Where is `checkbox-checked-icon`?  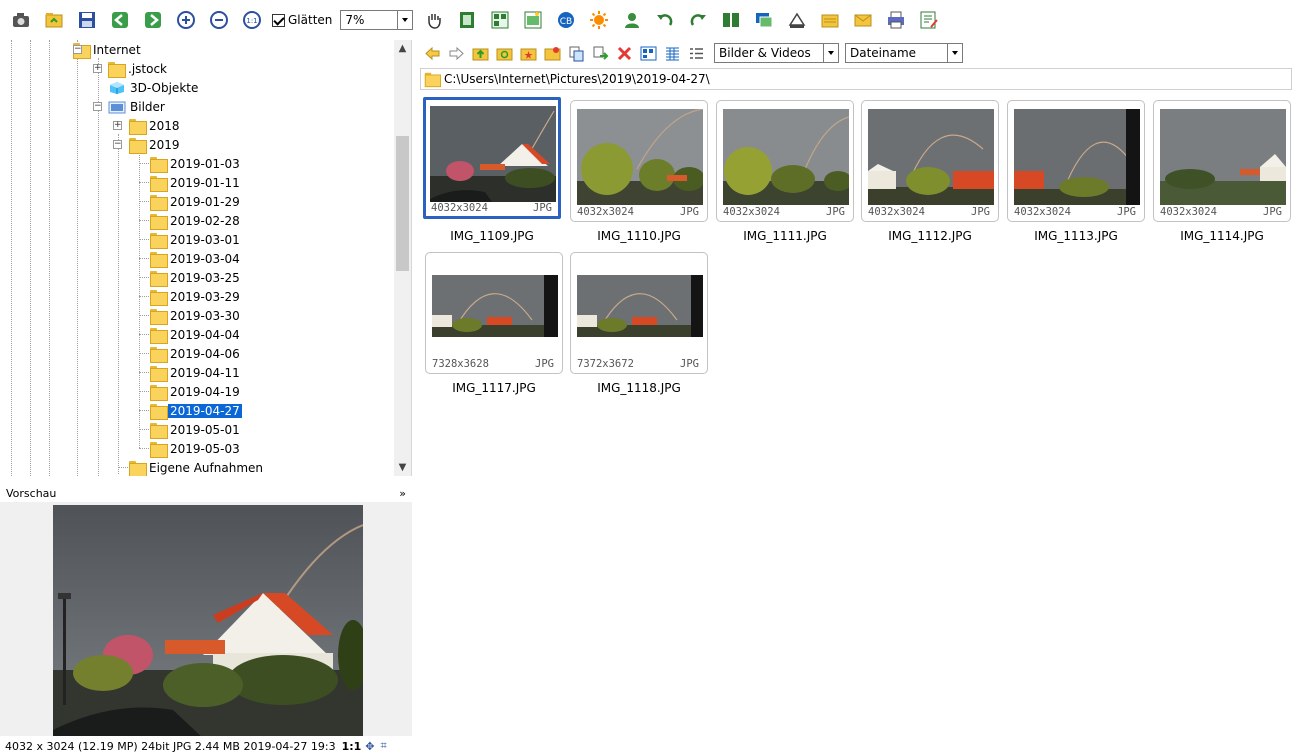
checkbox-checked-icon is located at coordinates (278, 20).